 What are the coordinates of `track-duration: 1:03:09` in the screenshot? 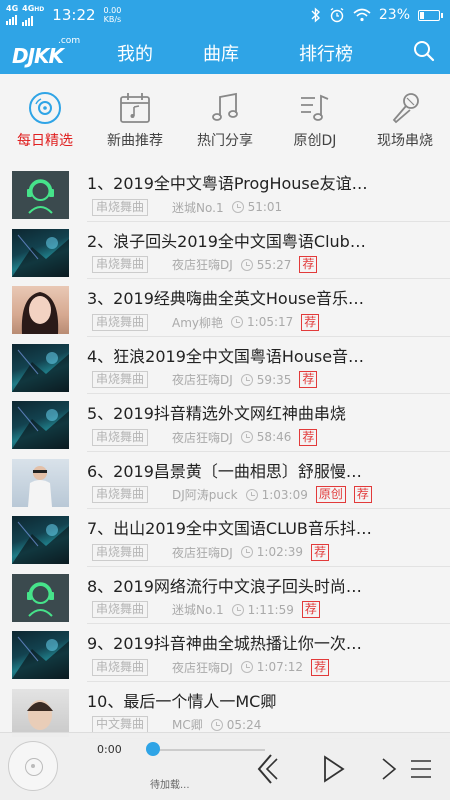 It's located at (284, 494).